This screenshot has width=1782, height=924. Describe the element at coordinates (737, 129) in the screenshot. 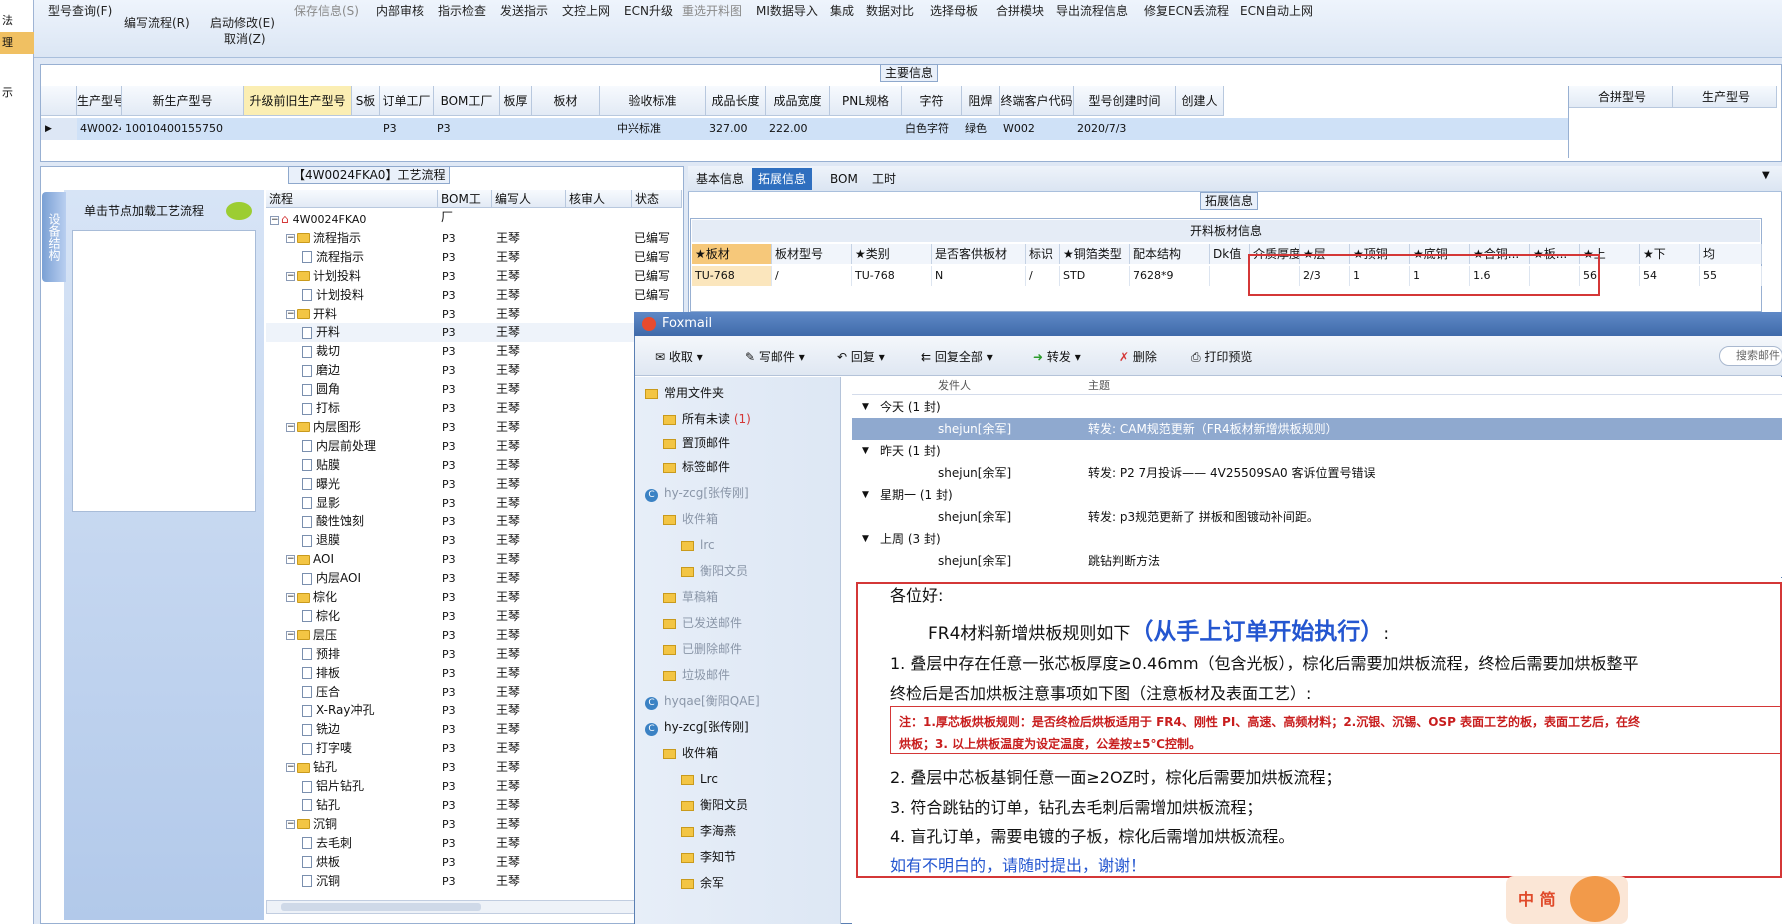

I see `main-cell: 327.00` at that location.